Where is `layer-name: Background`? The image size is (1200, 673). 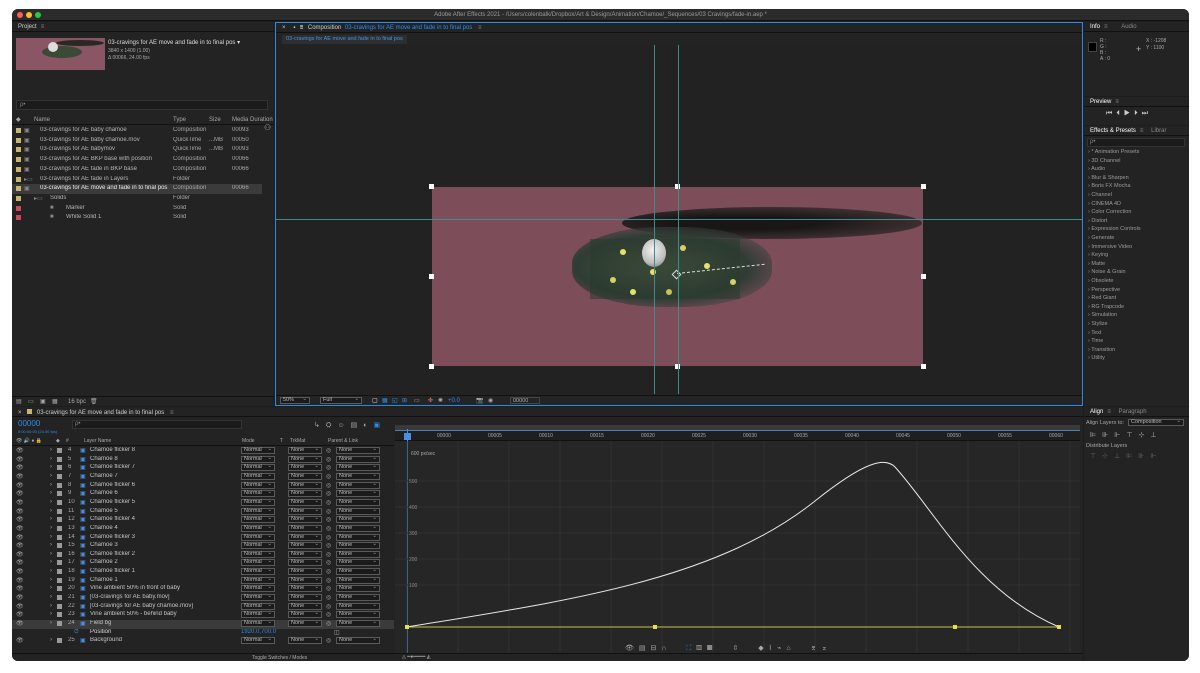
layer-name: Background is located at coordinates (165, 640).